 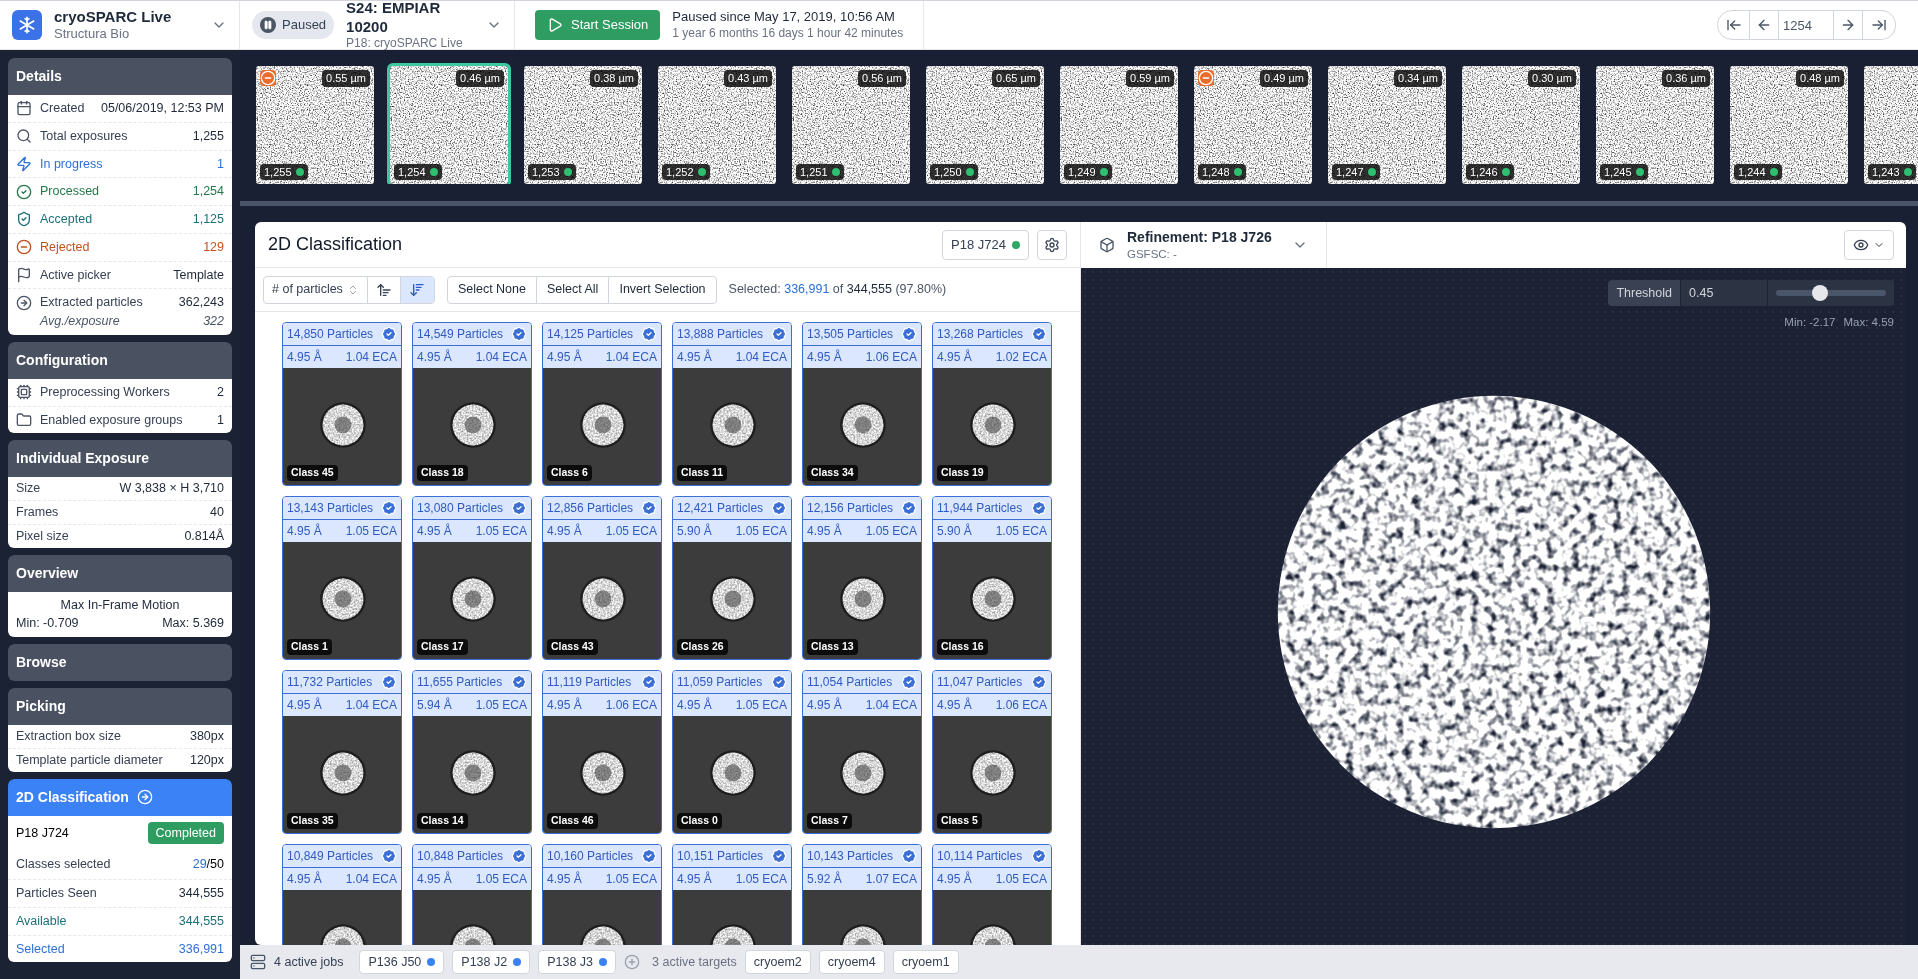 What do you see at coordinates (732, 404) in the screenshot?
I see `class-card: 13,888 Particles 4.95 Å 1.04 ECA Class 11` at bounding box center [732, 404].